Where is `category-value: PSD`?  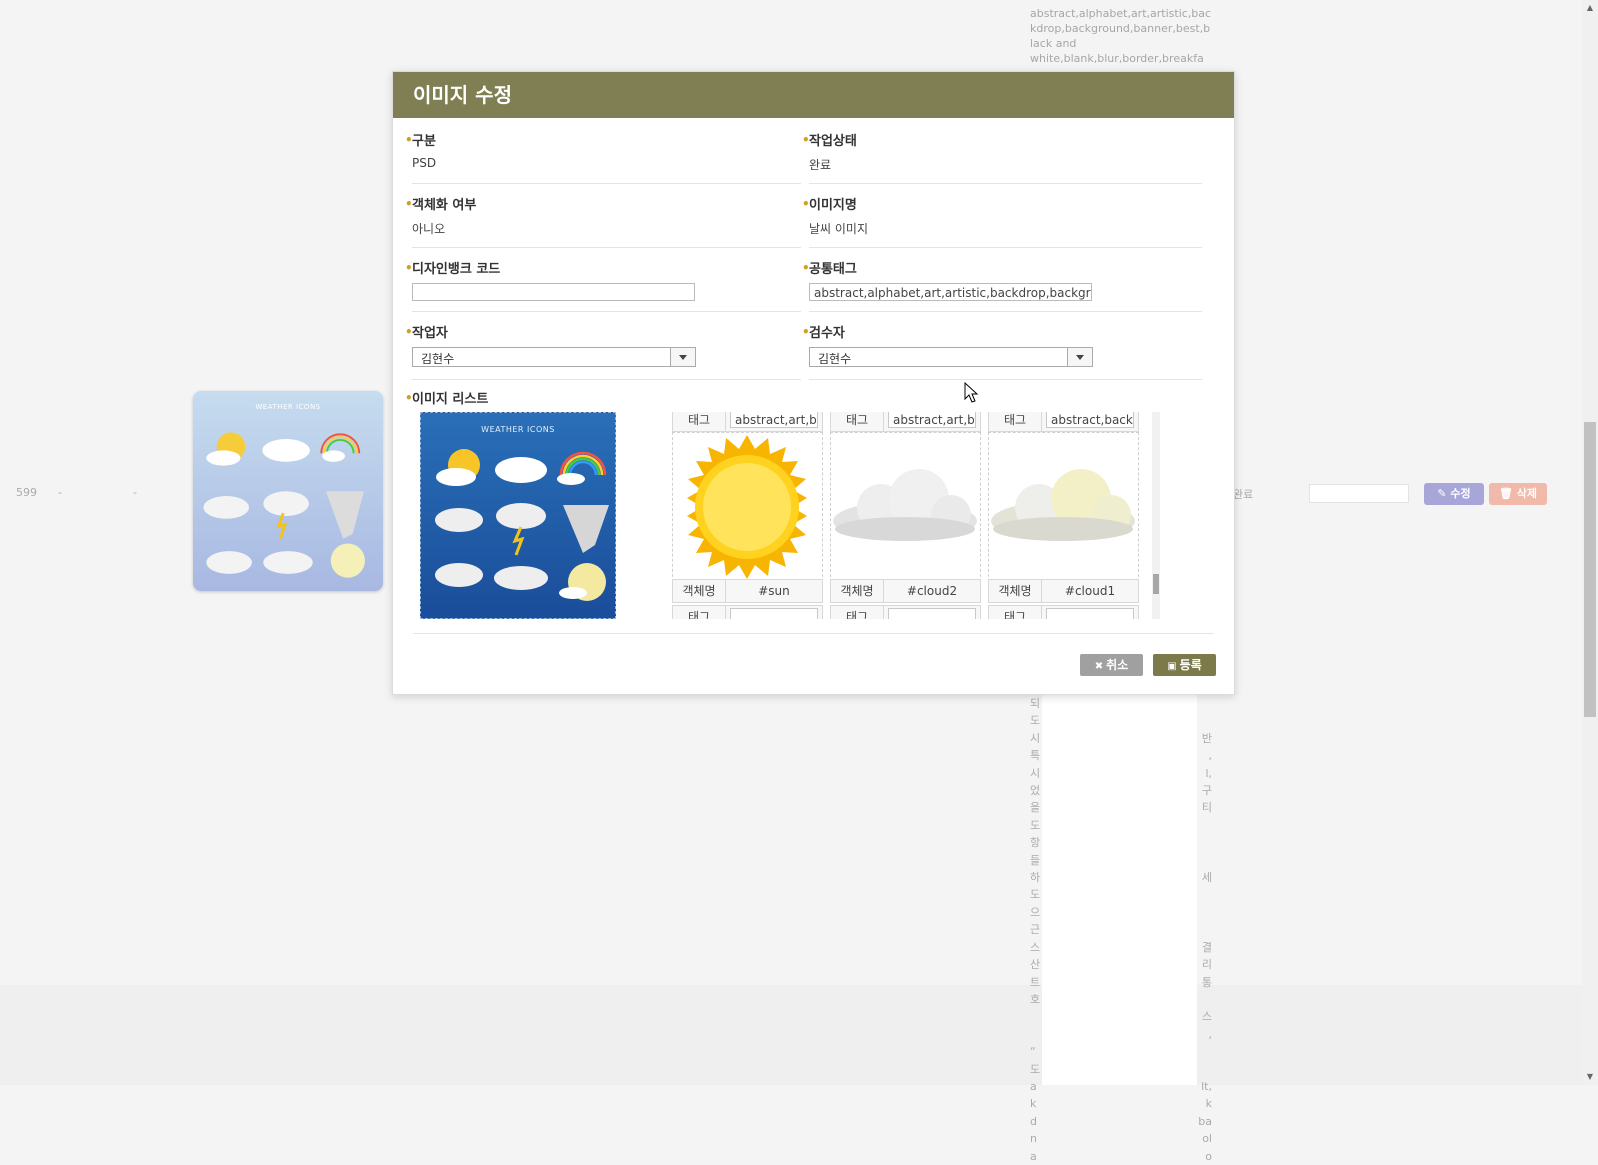
category-value: PSD is located at coordinates (424, 163).